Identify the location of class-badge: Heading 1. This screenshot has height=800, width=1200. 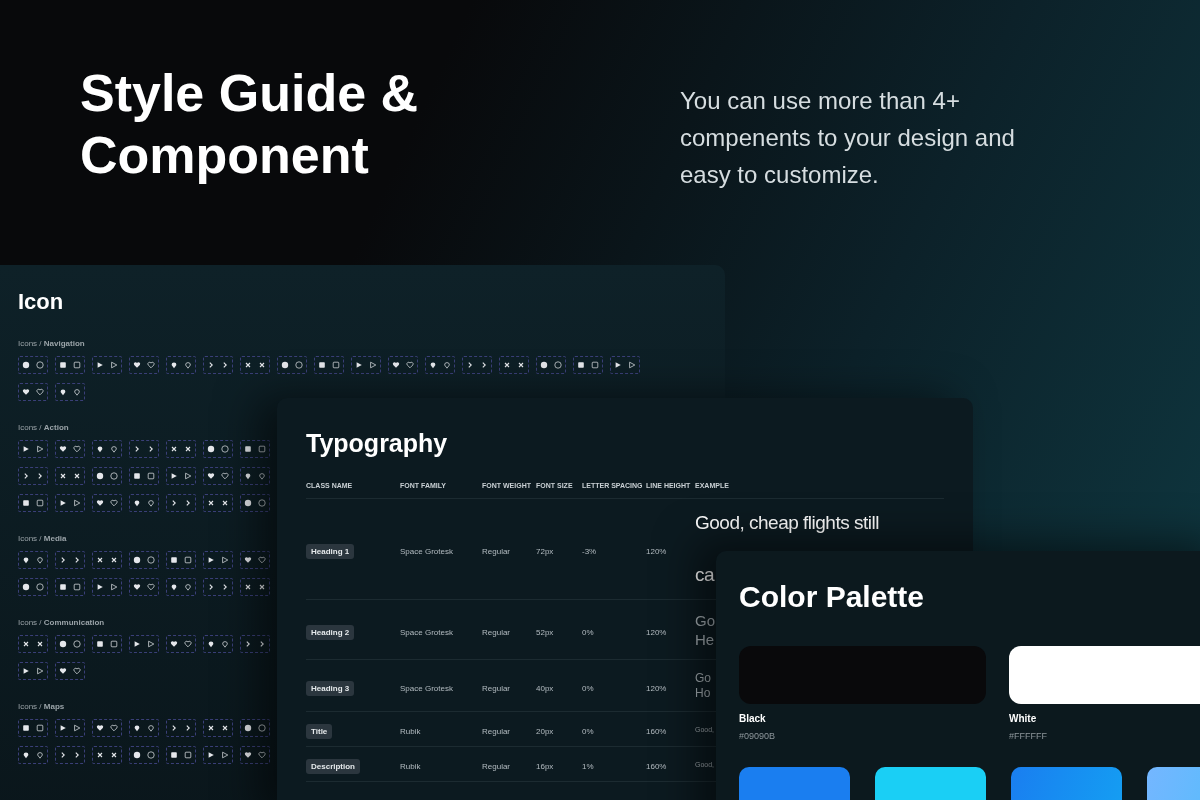
(330, 551).